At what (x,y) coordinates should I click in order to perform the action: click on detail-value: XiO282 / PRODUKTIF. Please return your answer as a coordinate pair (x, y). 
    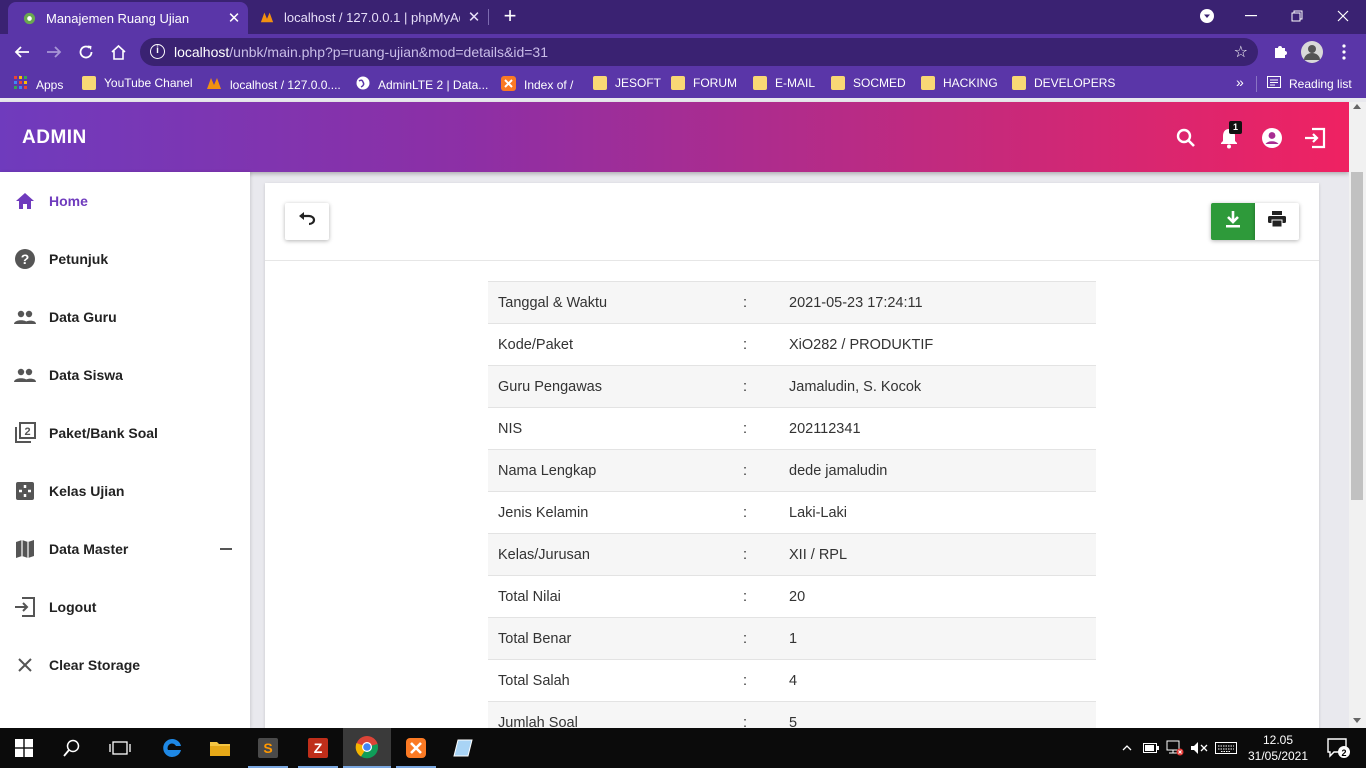
    Looking at the image, I should click on (861, 344).